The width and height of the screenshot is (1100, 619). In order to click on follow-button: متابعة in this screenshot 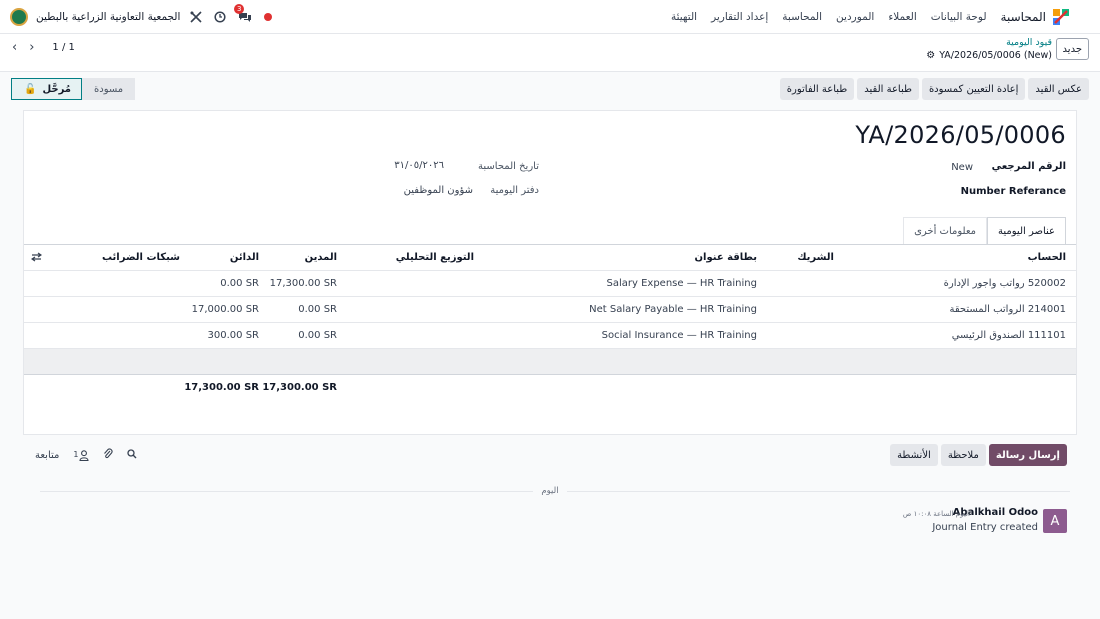, I will do `click(47, 455)`.